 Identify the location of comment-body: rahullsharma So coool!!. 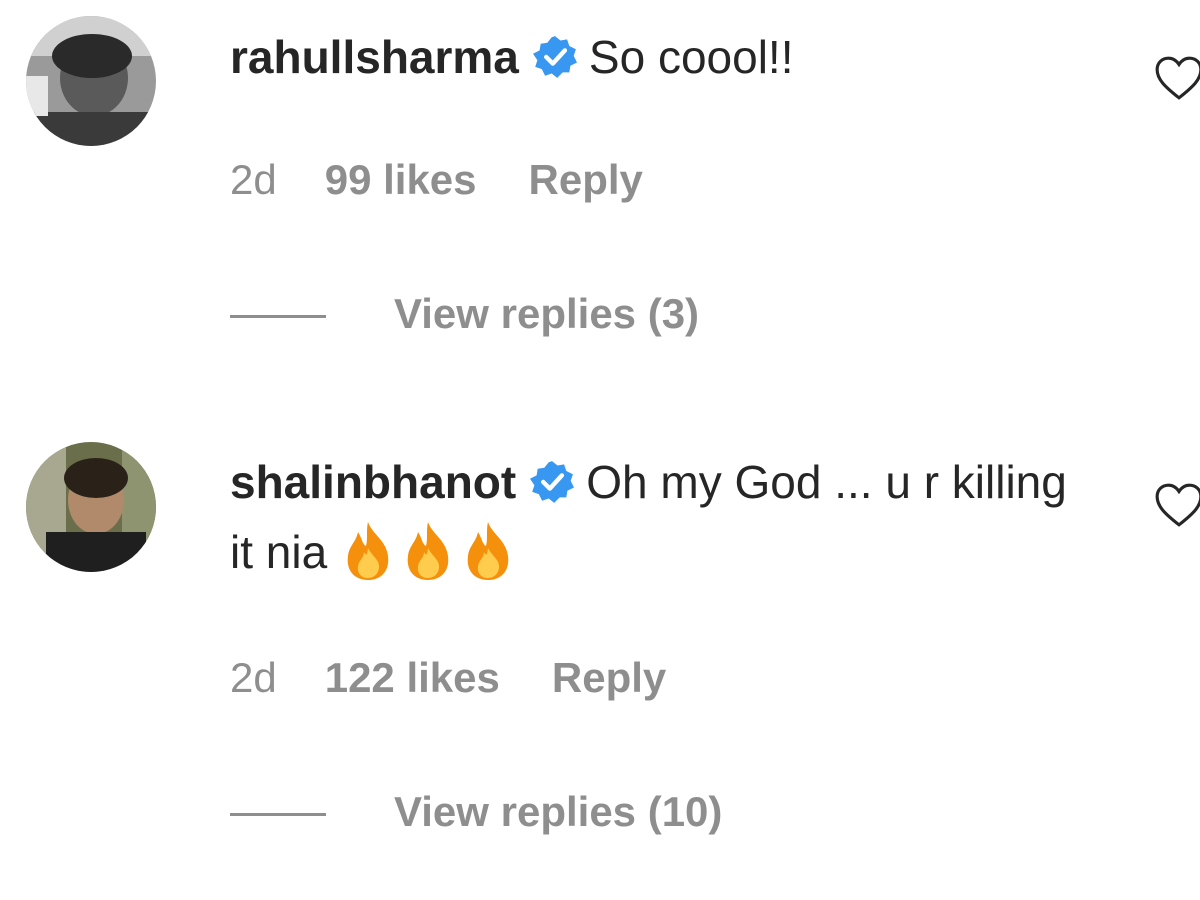
(670, 57).